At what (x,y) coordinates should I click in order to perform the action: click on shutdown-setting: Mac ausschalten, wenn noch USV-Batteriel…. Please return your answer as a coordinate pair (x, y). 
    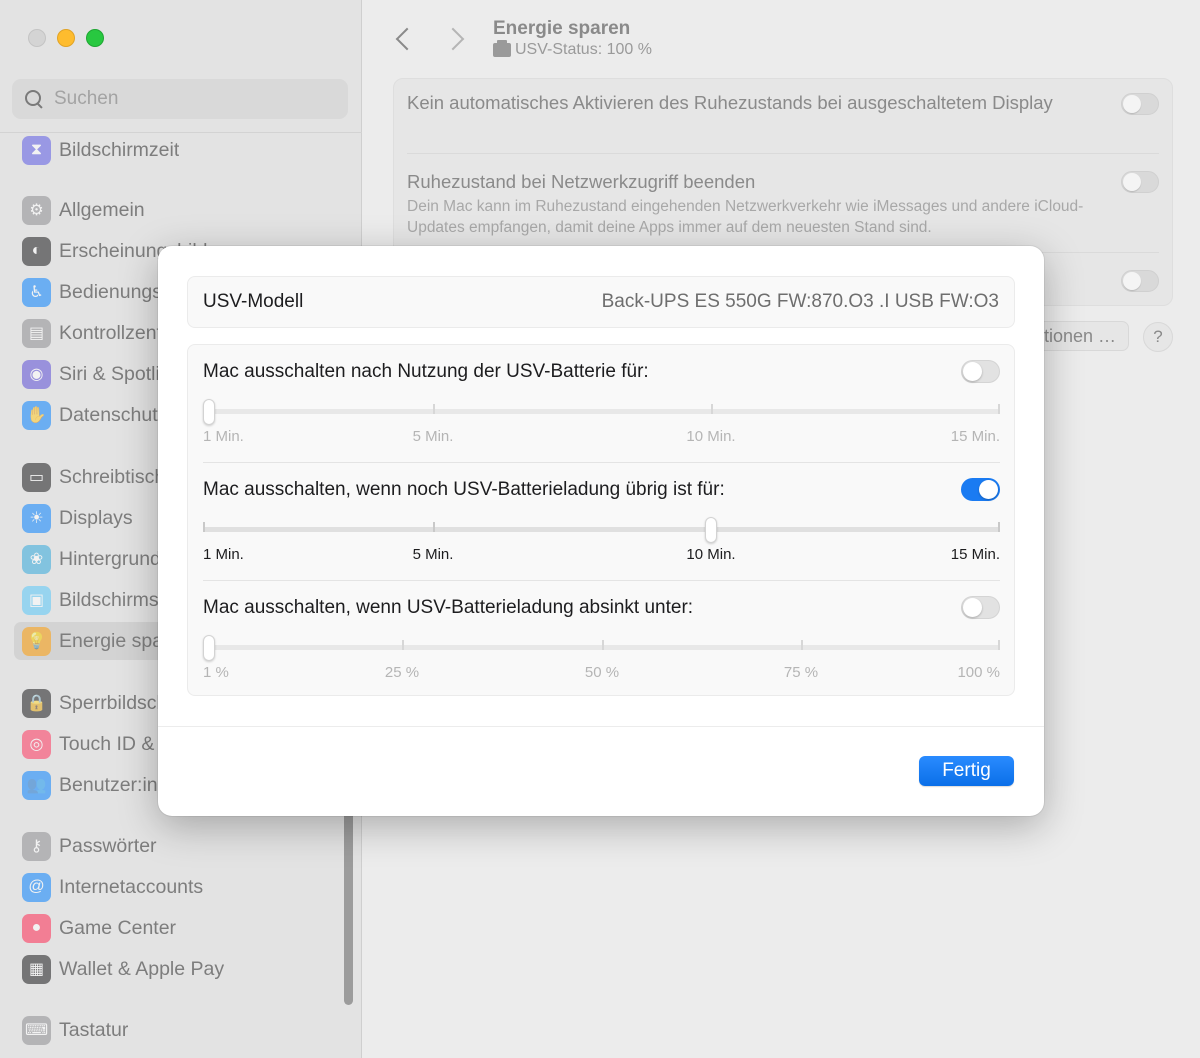
    Looking at the image, I should click on (601, 521).